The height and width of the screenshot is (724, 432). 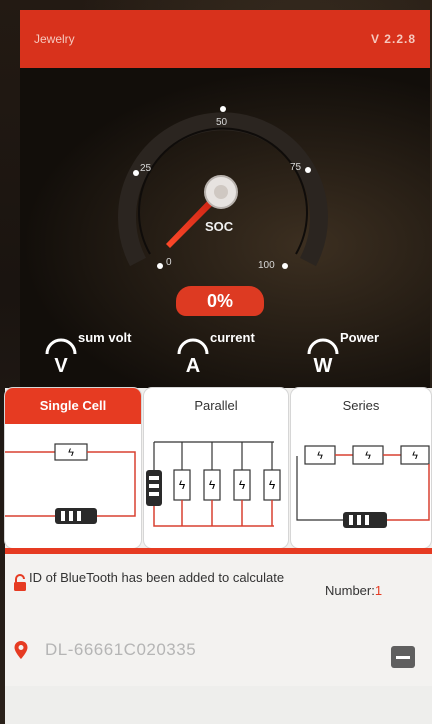 What do you see at coordinates (21, 650) in the screenshot?
I see `location-pin-icon` at bounding box center [21, 650].